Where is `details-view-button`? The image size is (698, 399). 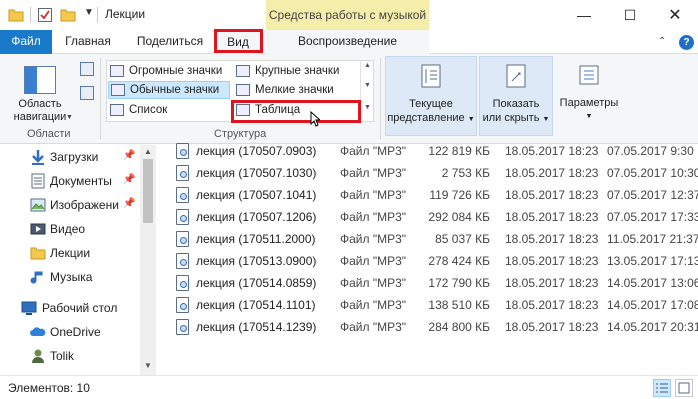 details-view-button is located at coordinates (662, 388).